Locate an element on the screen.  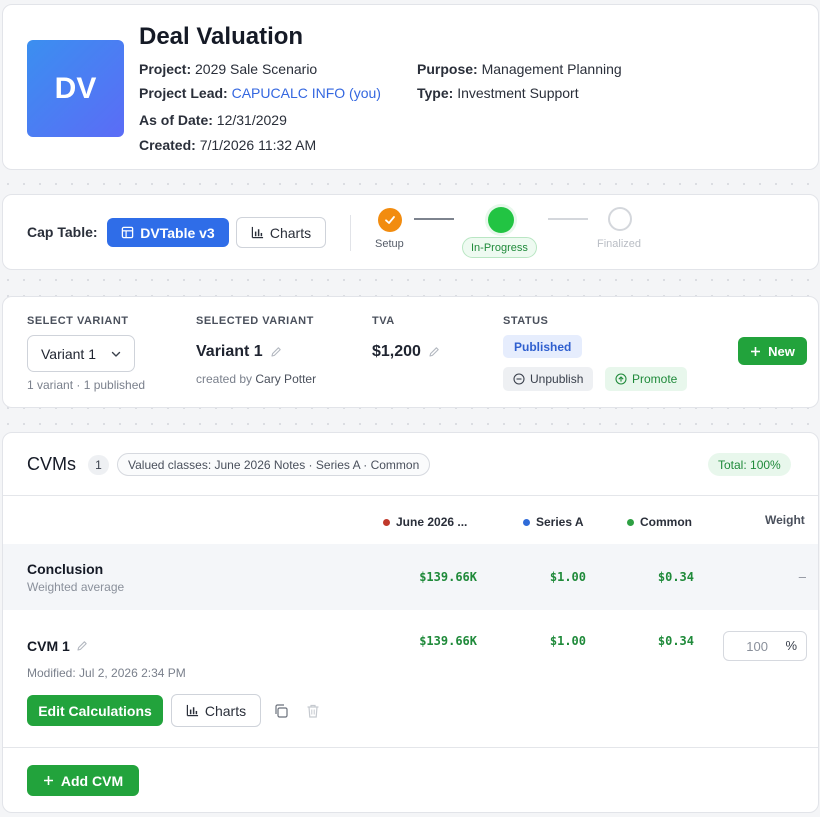
unpublish-button: Unpublish is located at coordinates (548, 379).